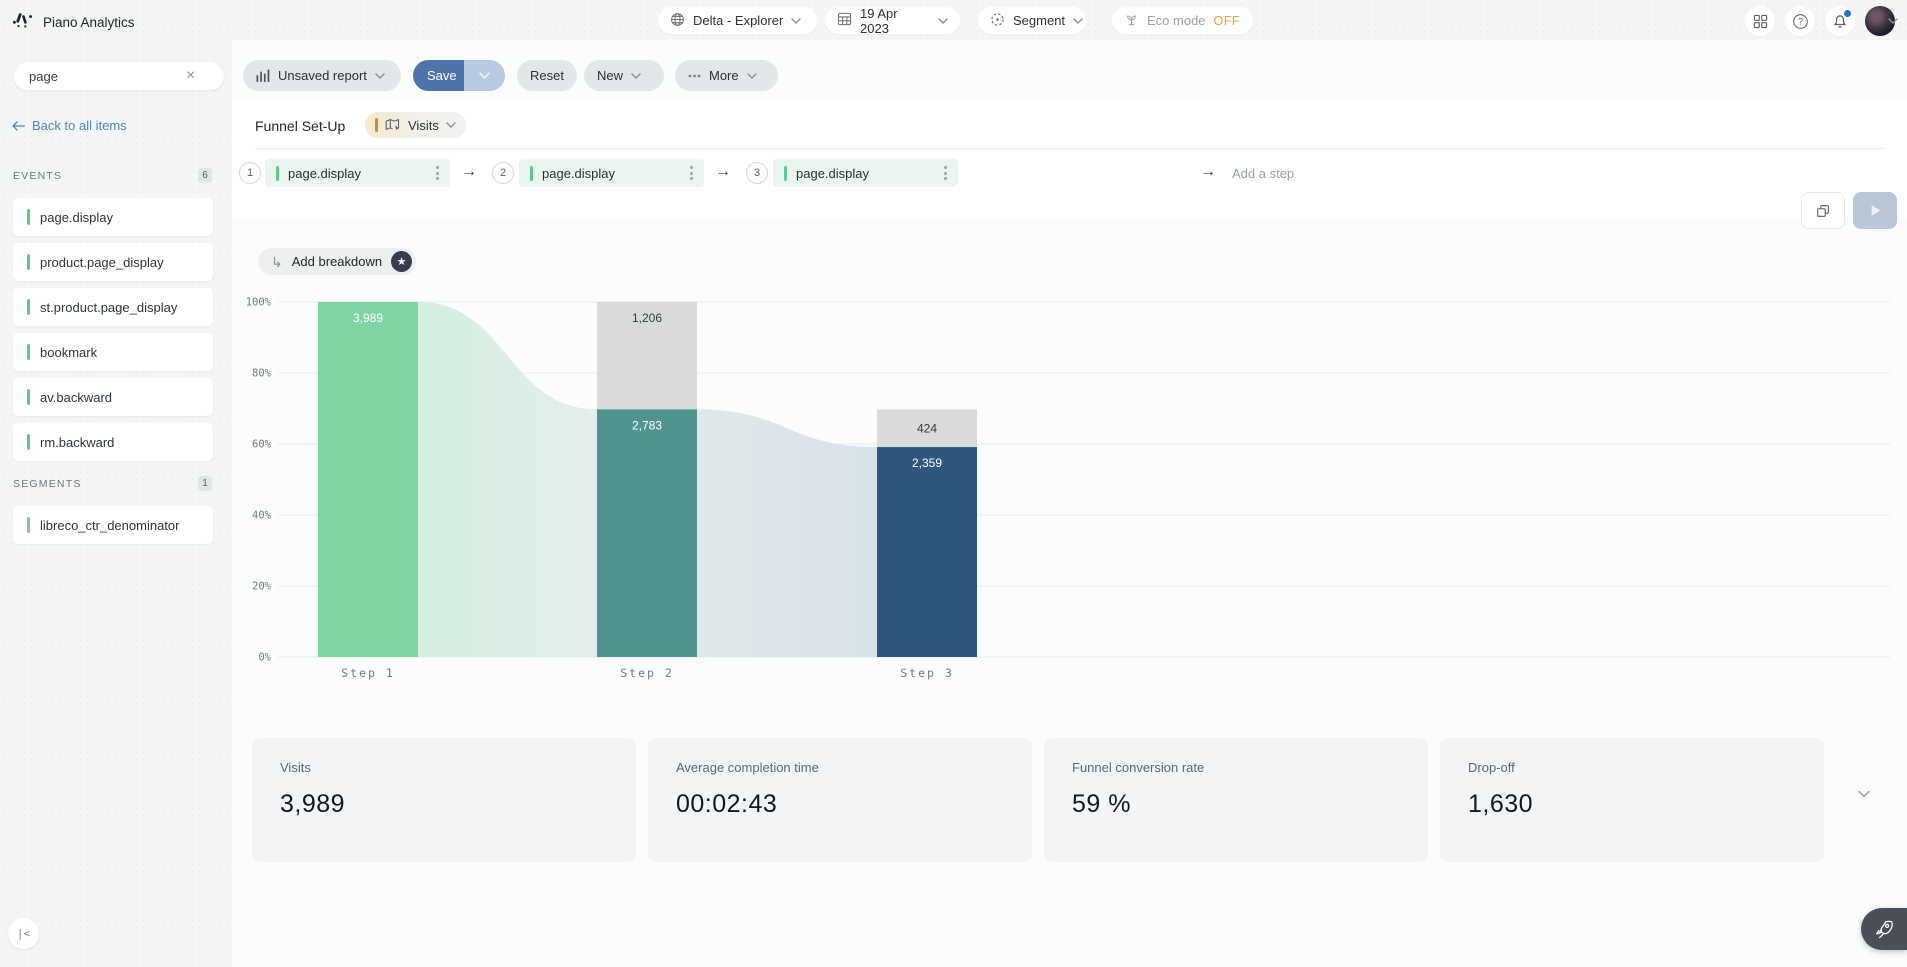 The height and width of the screenshot is (967, 1907). What do you see at coordinates (503, 173) in the screenshot?
I see `step-number-2: 2` at bounding box center [503, 173].